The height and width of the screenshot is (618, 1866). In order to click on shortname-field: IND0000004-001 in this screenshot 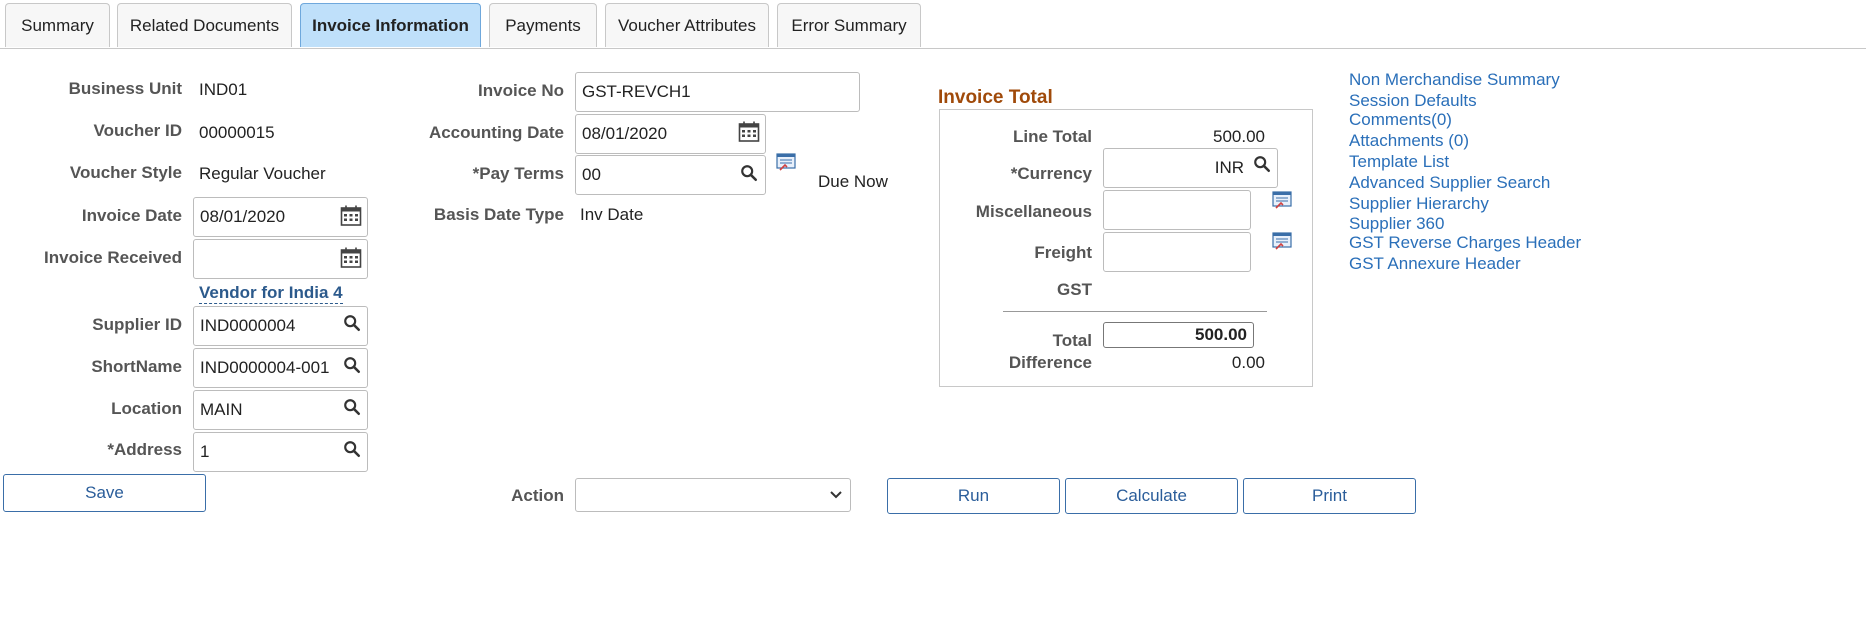, I will do `click(280, 368)`.